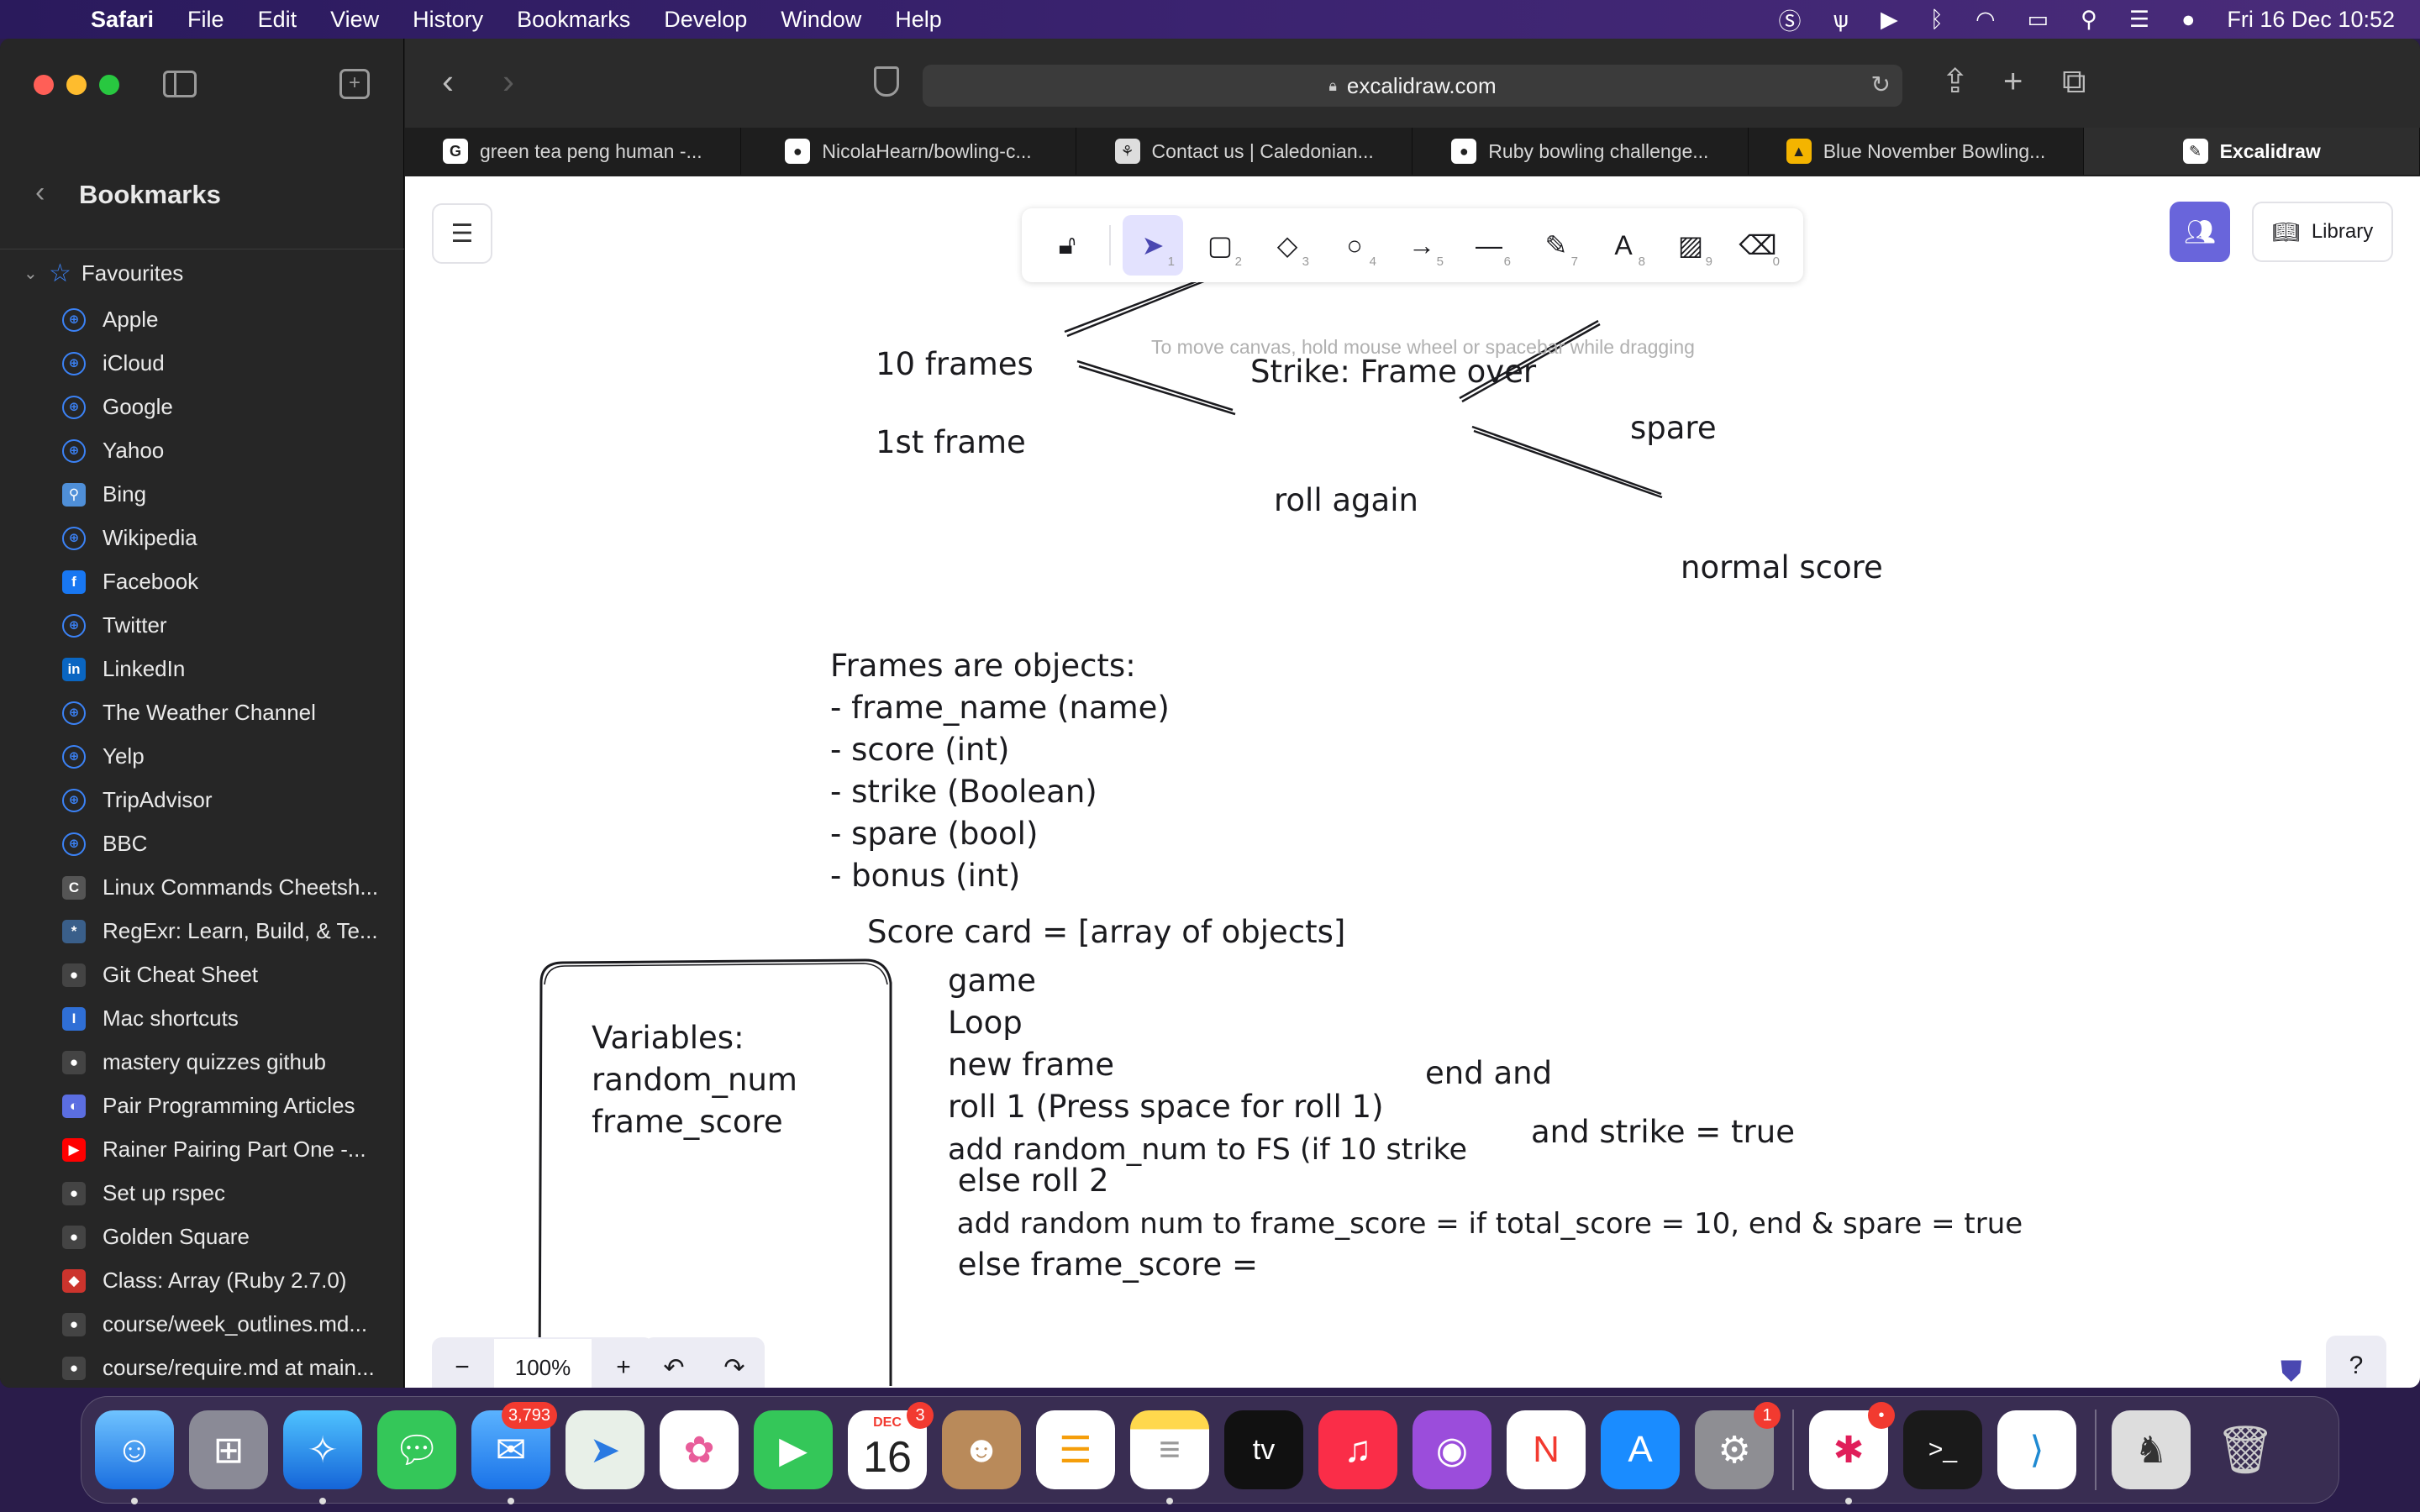 Image resolution: width=2420 pixels, height=1512 pixels. I want to click on bookmark-item: ◆ Class: Array (Ruby 2.7.0), so click(202, 1280).